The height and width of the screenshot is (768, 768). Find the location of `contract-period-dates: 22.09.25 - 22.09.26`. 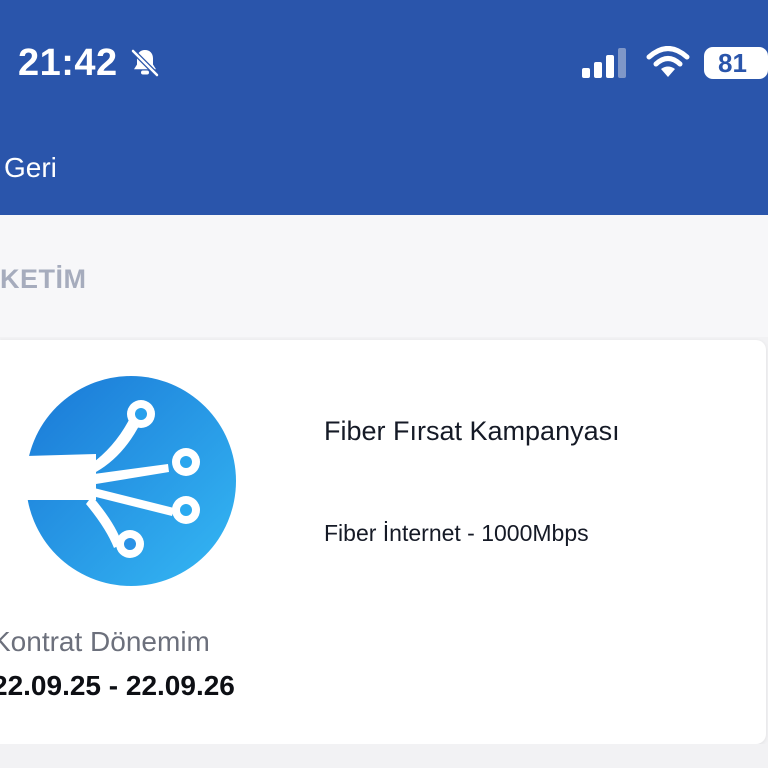

contract-period-dates: 22.09.25 - 22.09.26 is located at coordinates (117, 685).